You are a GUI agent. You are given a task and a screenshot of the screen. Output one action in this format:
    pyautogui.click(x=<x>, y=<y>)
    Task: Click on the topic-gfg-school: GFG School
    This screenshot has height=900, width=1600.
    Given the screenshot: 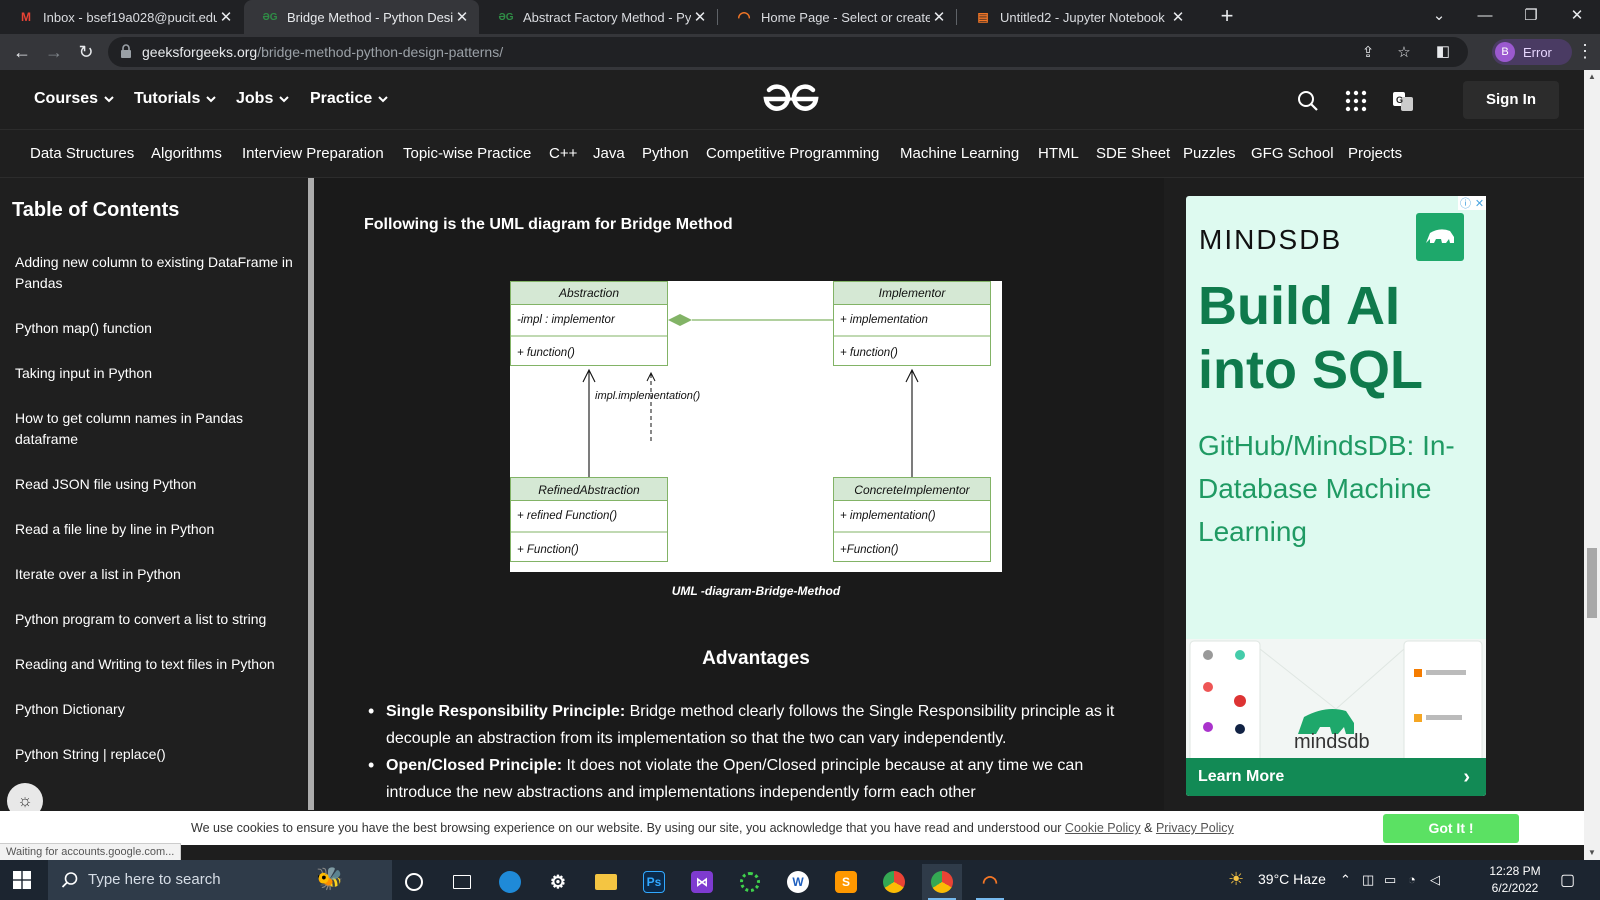 What is the action you would take?
    pyautogui.click(x=1292, y=153)
    